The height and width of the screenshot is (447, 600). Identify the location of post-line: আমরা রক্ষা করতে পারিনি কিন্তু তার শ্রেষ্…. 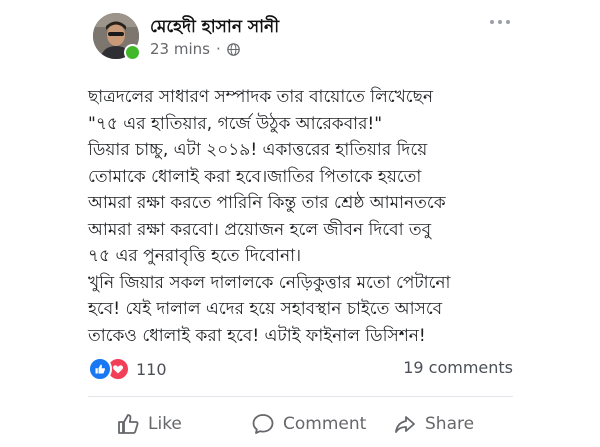
(267, 203).